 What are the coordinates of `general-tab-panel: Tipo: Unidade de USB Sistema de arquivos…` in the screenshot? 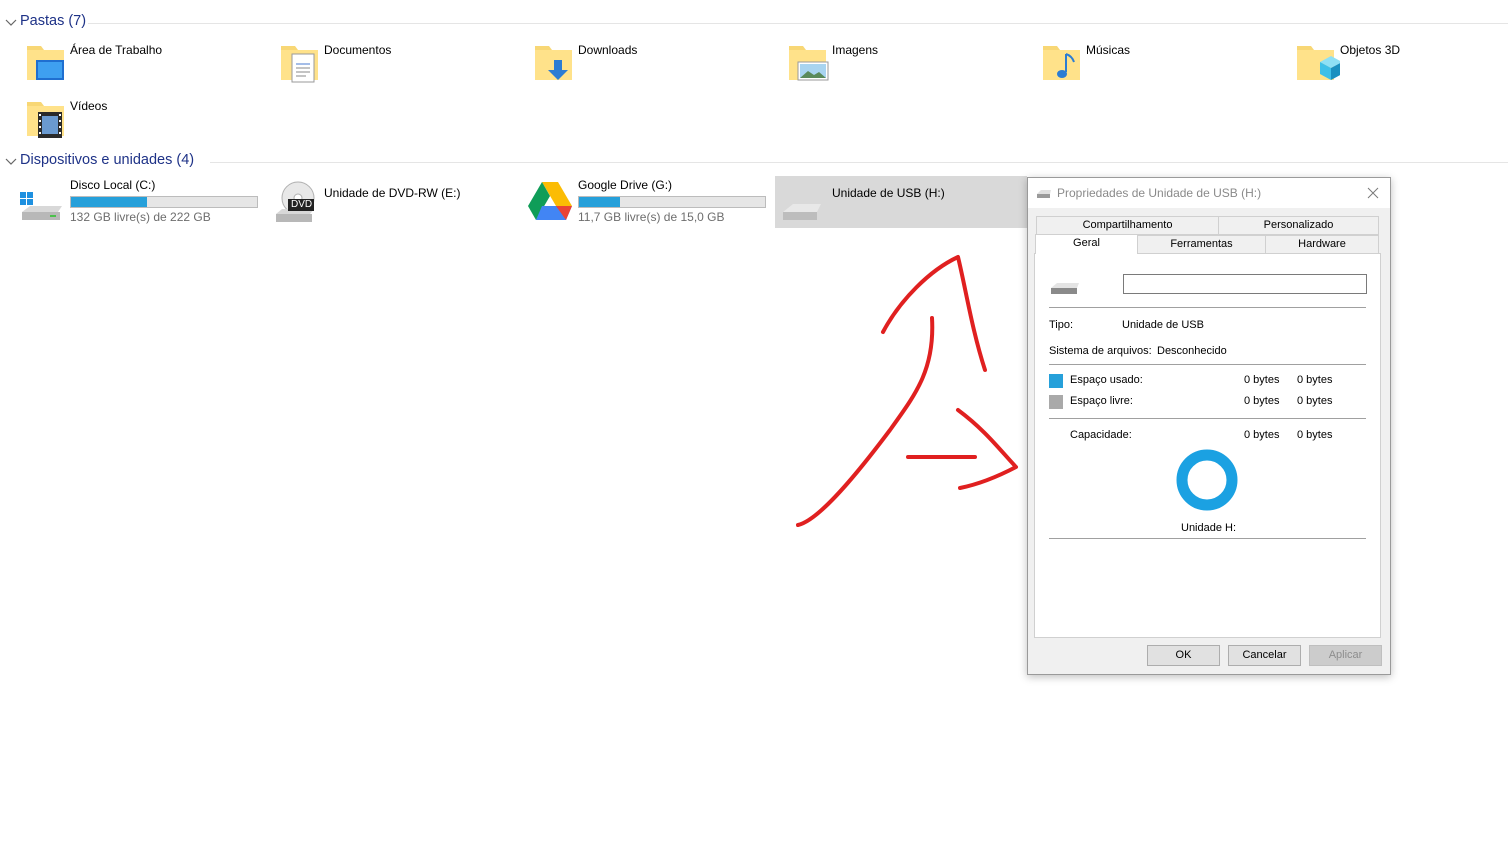 It's located at (1207, 445).